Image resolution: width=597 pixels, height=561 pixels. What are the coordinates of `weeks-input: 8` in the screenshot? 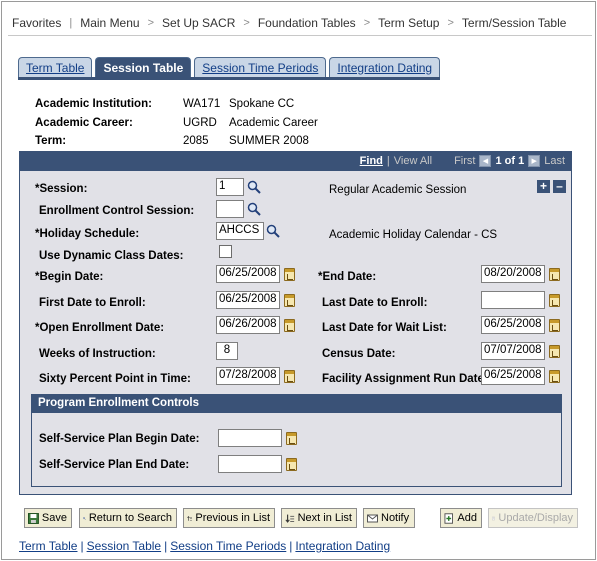 It's located at (227, 351).